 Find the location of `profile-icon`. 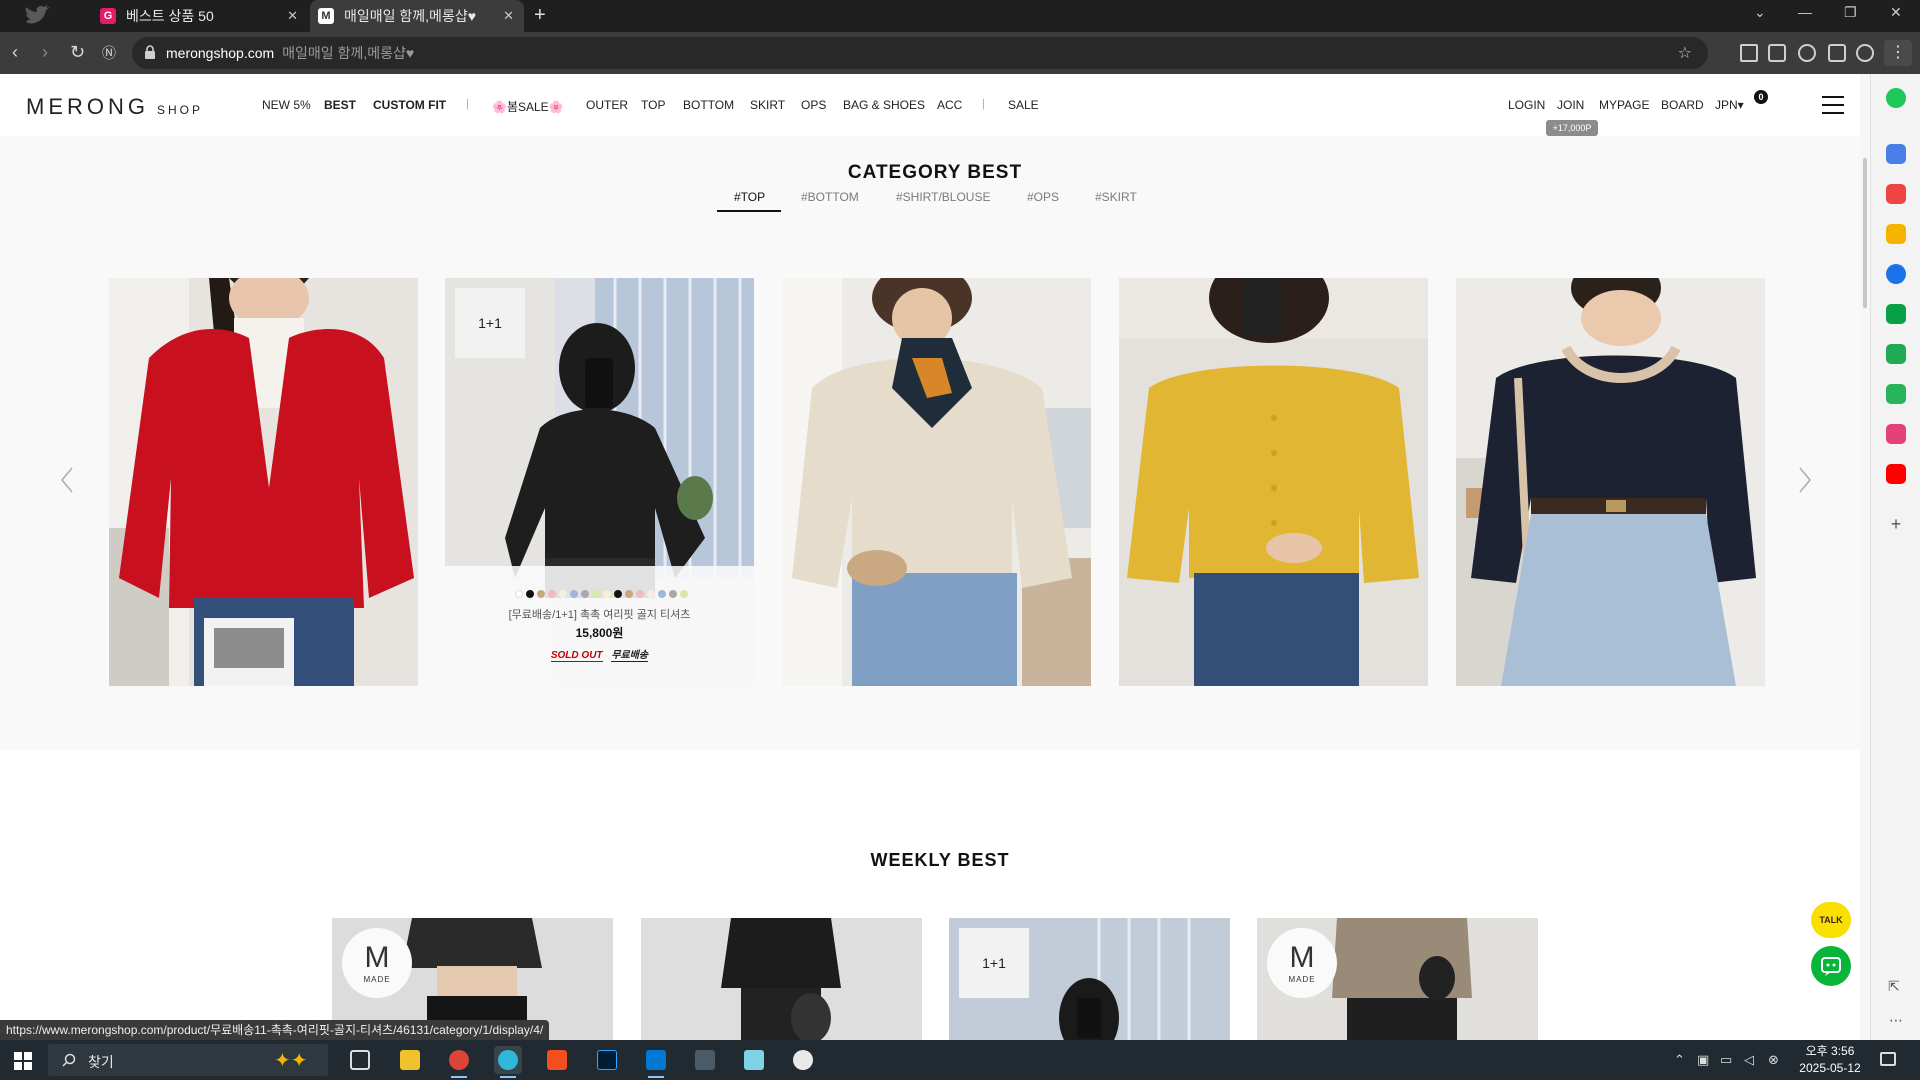

profile-icon is located at coordinates (1865, 53).